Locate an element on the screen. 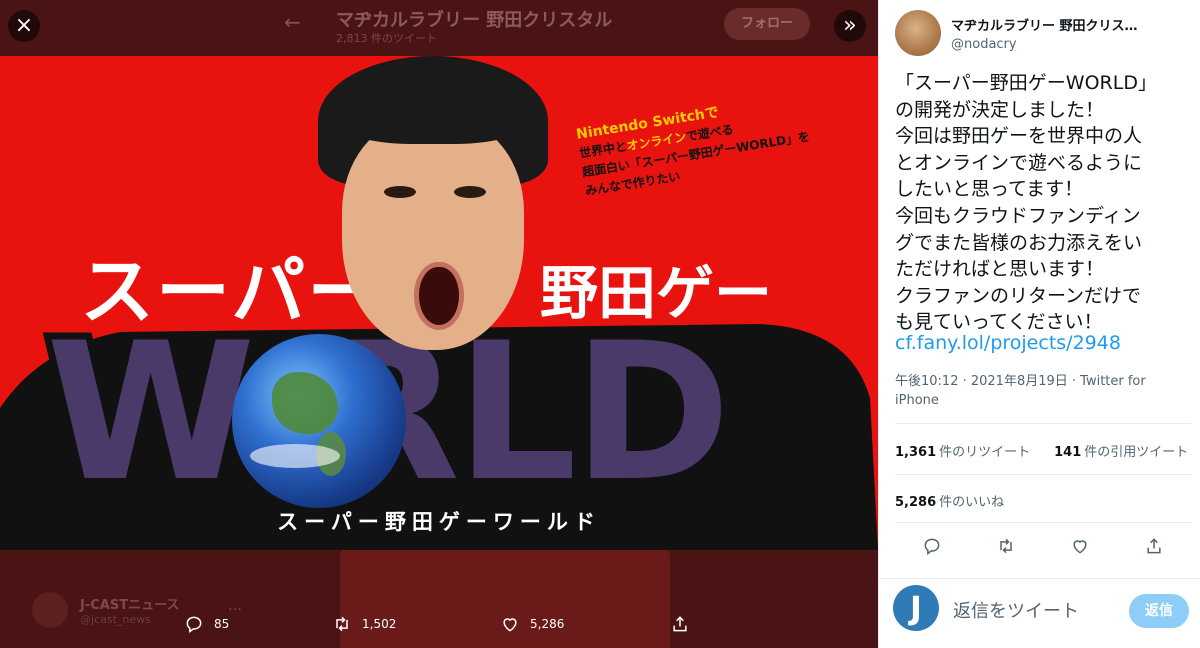  image-subtitle: スーパー野田ゲーワールド is located at coordinates (439, 522).